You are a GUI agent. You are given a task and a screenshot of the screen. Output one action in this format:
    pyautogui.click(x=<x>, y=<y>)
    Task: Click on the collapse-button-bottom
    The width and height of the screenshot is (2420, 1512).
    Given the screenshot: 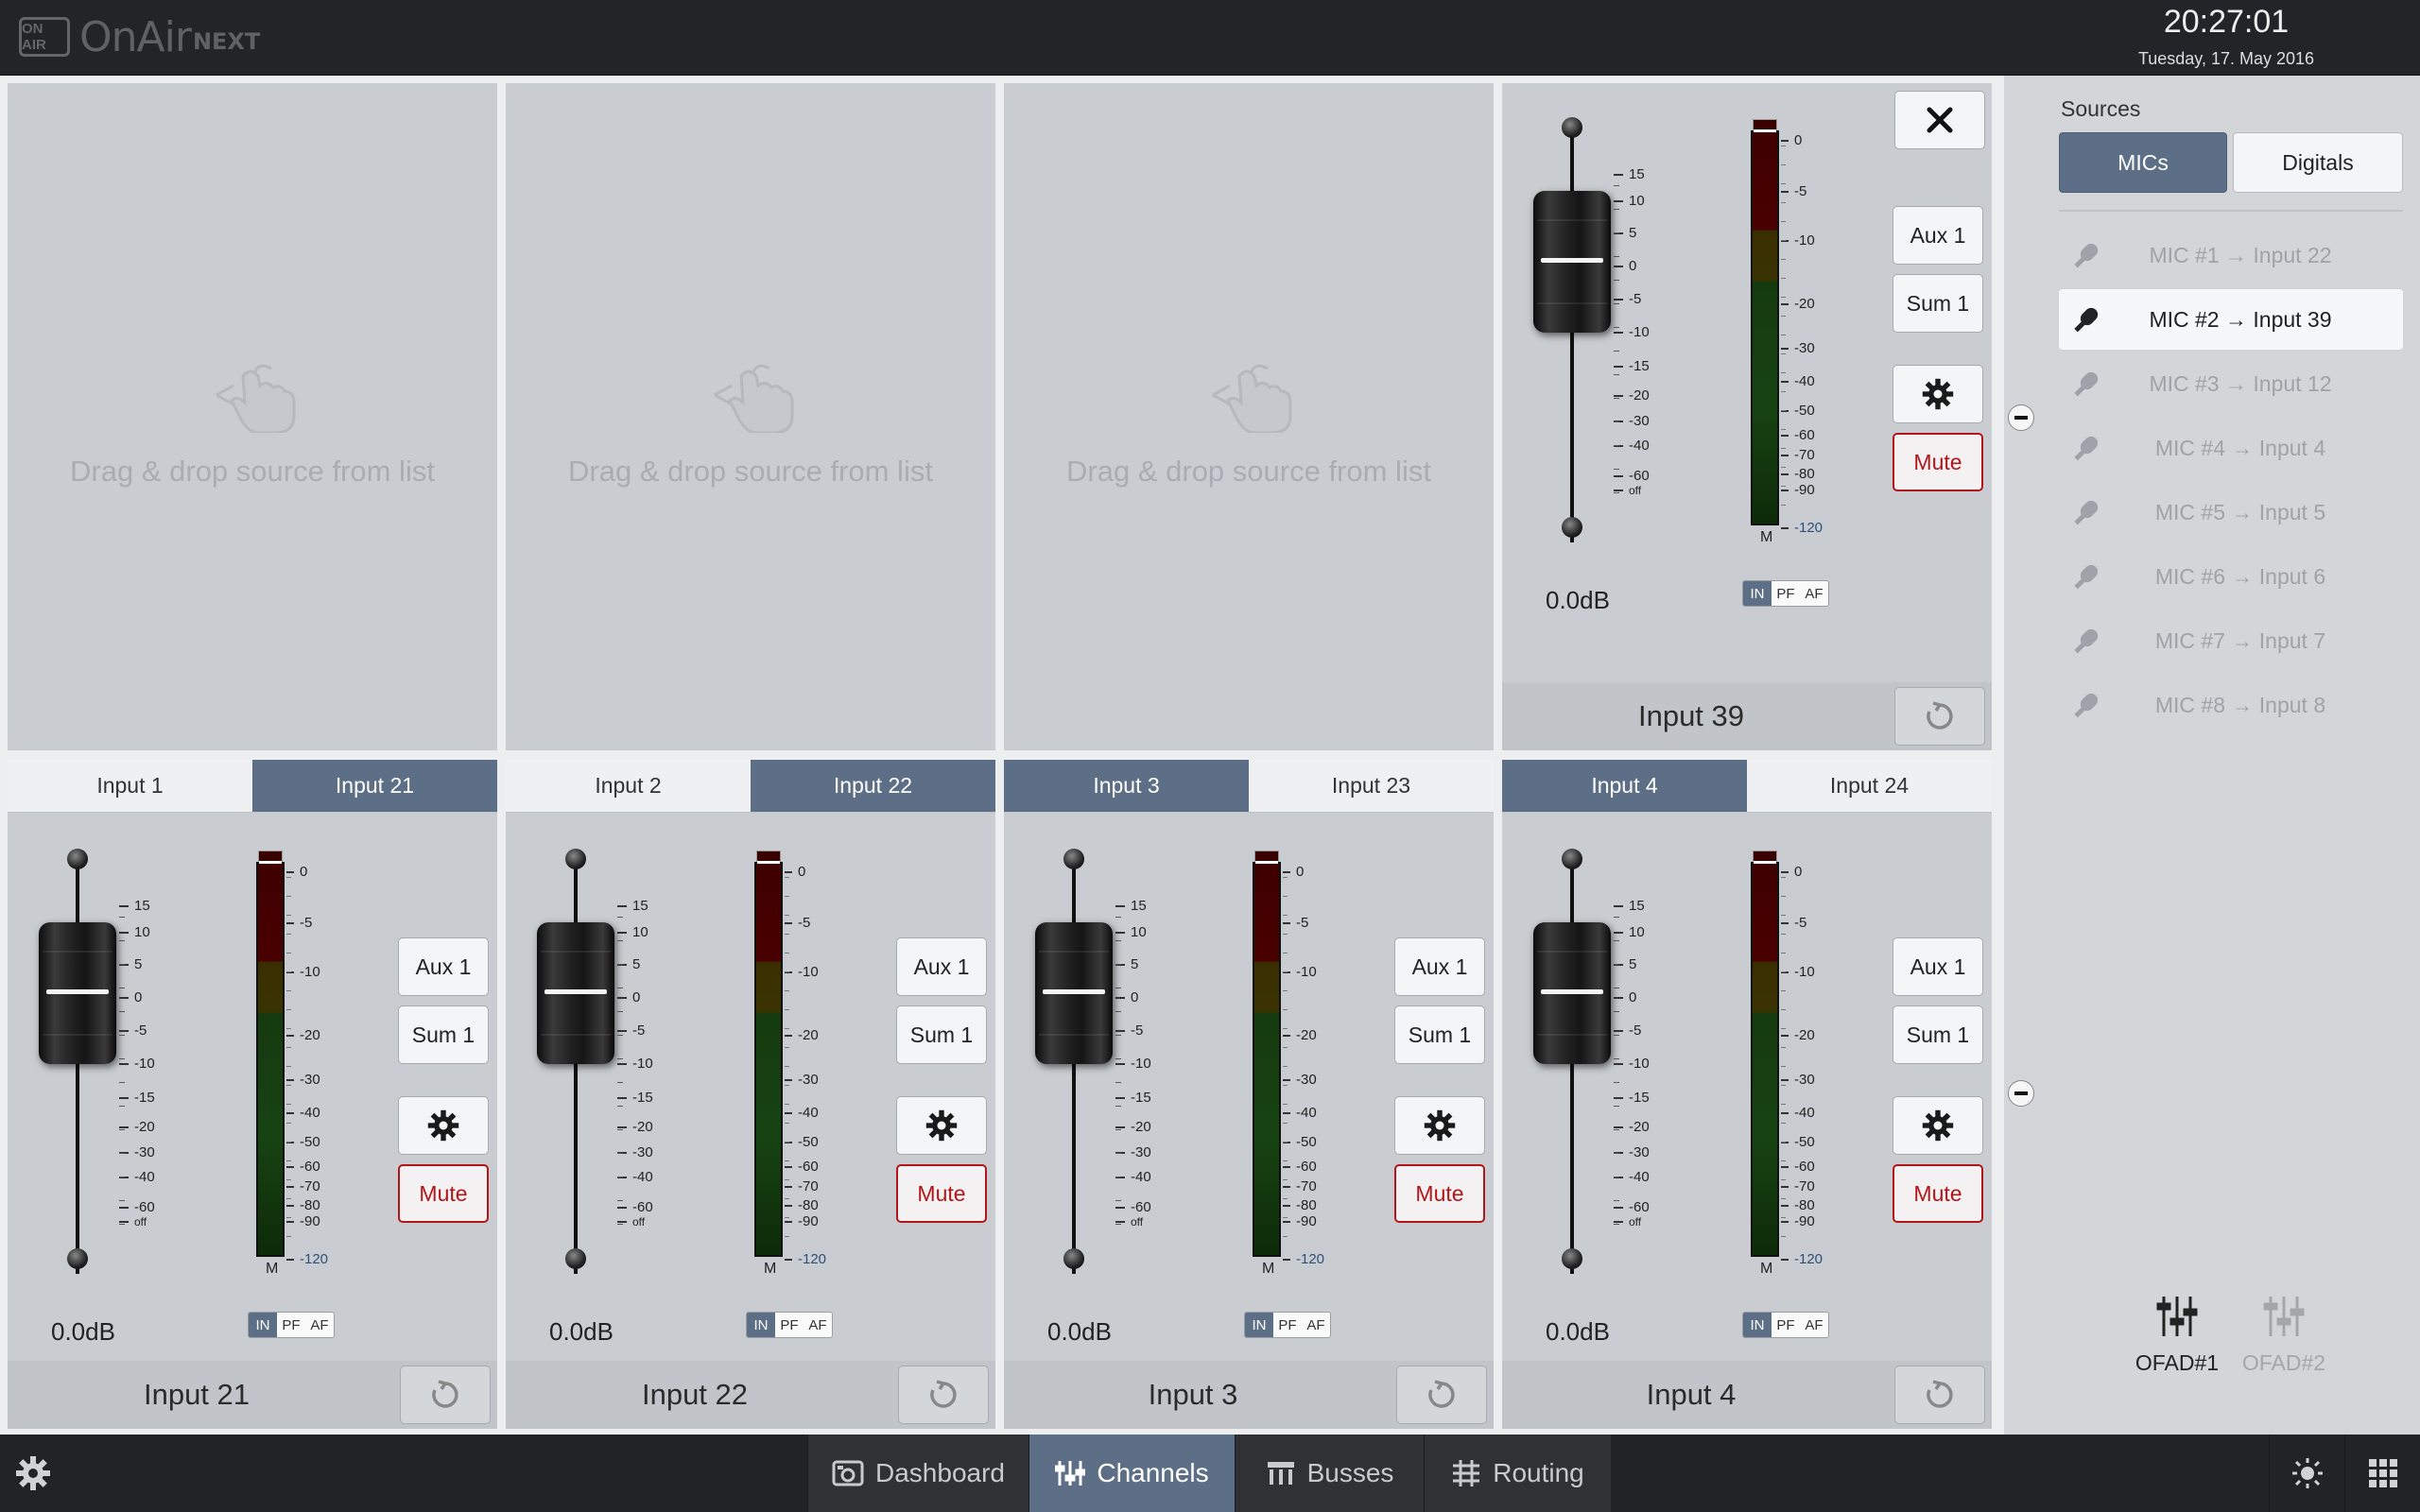 What is the action you would take?
    pyautogui.click(x=2021, y=1093)
    